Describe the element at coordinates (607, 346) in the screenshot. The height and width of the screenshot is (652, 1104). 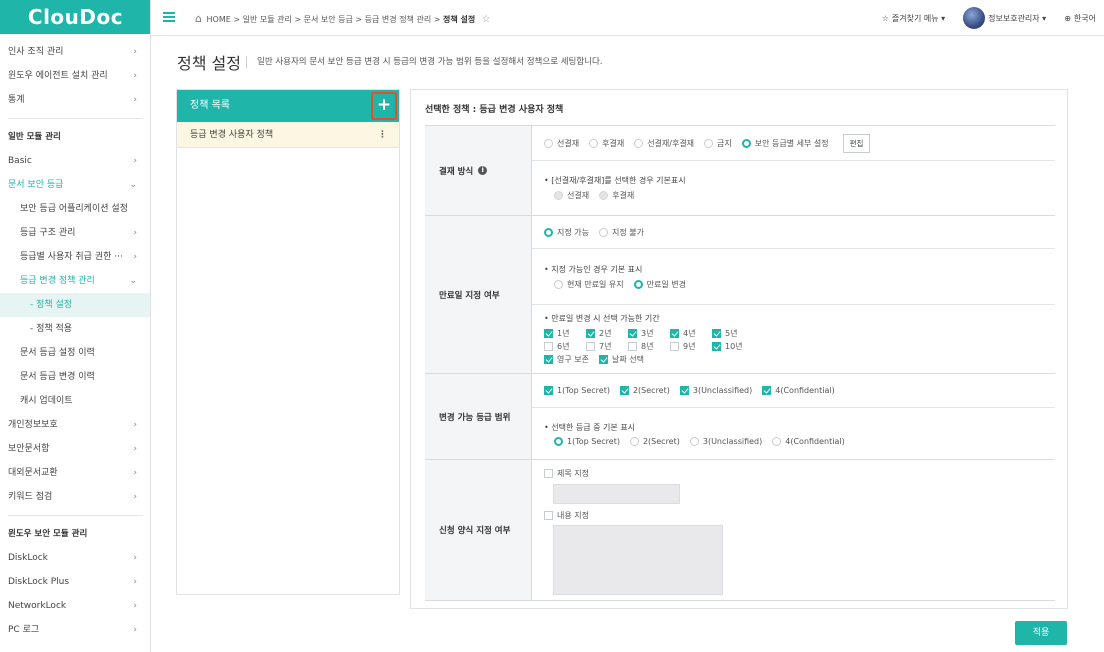
I see `checkbox-7y: 7년` at that location.